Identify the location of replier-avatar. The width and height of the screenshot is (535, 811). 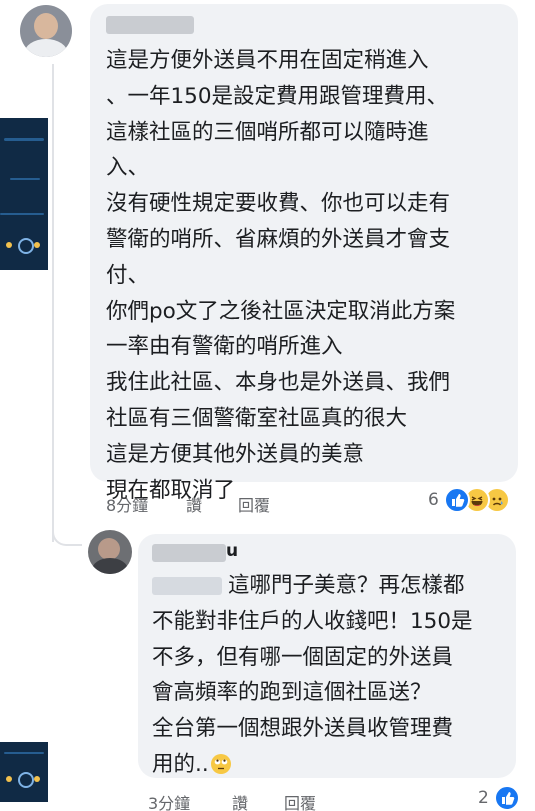
(110, 552).